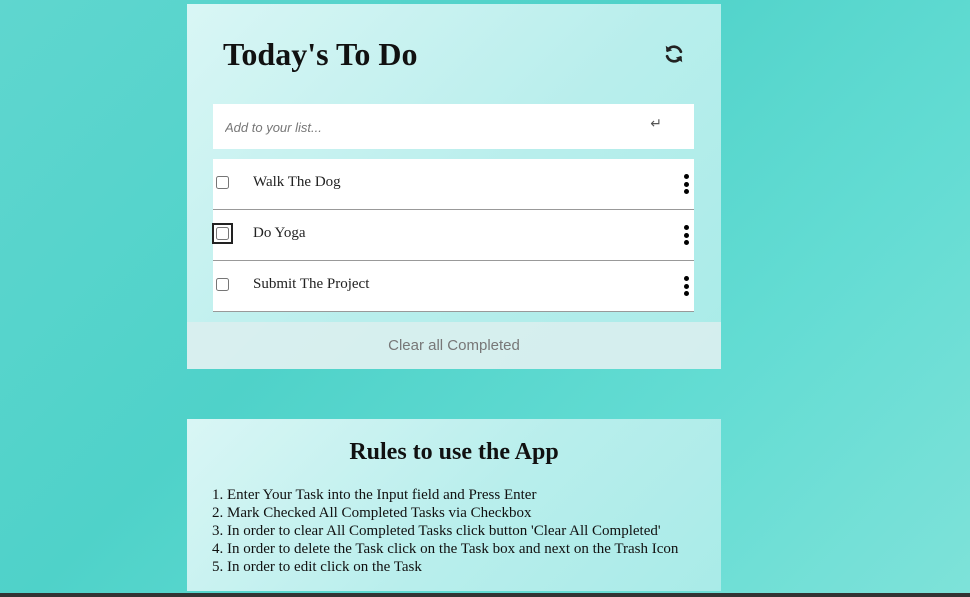 This screenshot has height=597, width=970. Describe the element at coordinates (320, 54) in the screenshot. I see `page-title: Today's To Do` at that location.